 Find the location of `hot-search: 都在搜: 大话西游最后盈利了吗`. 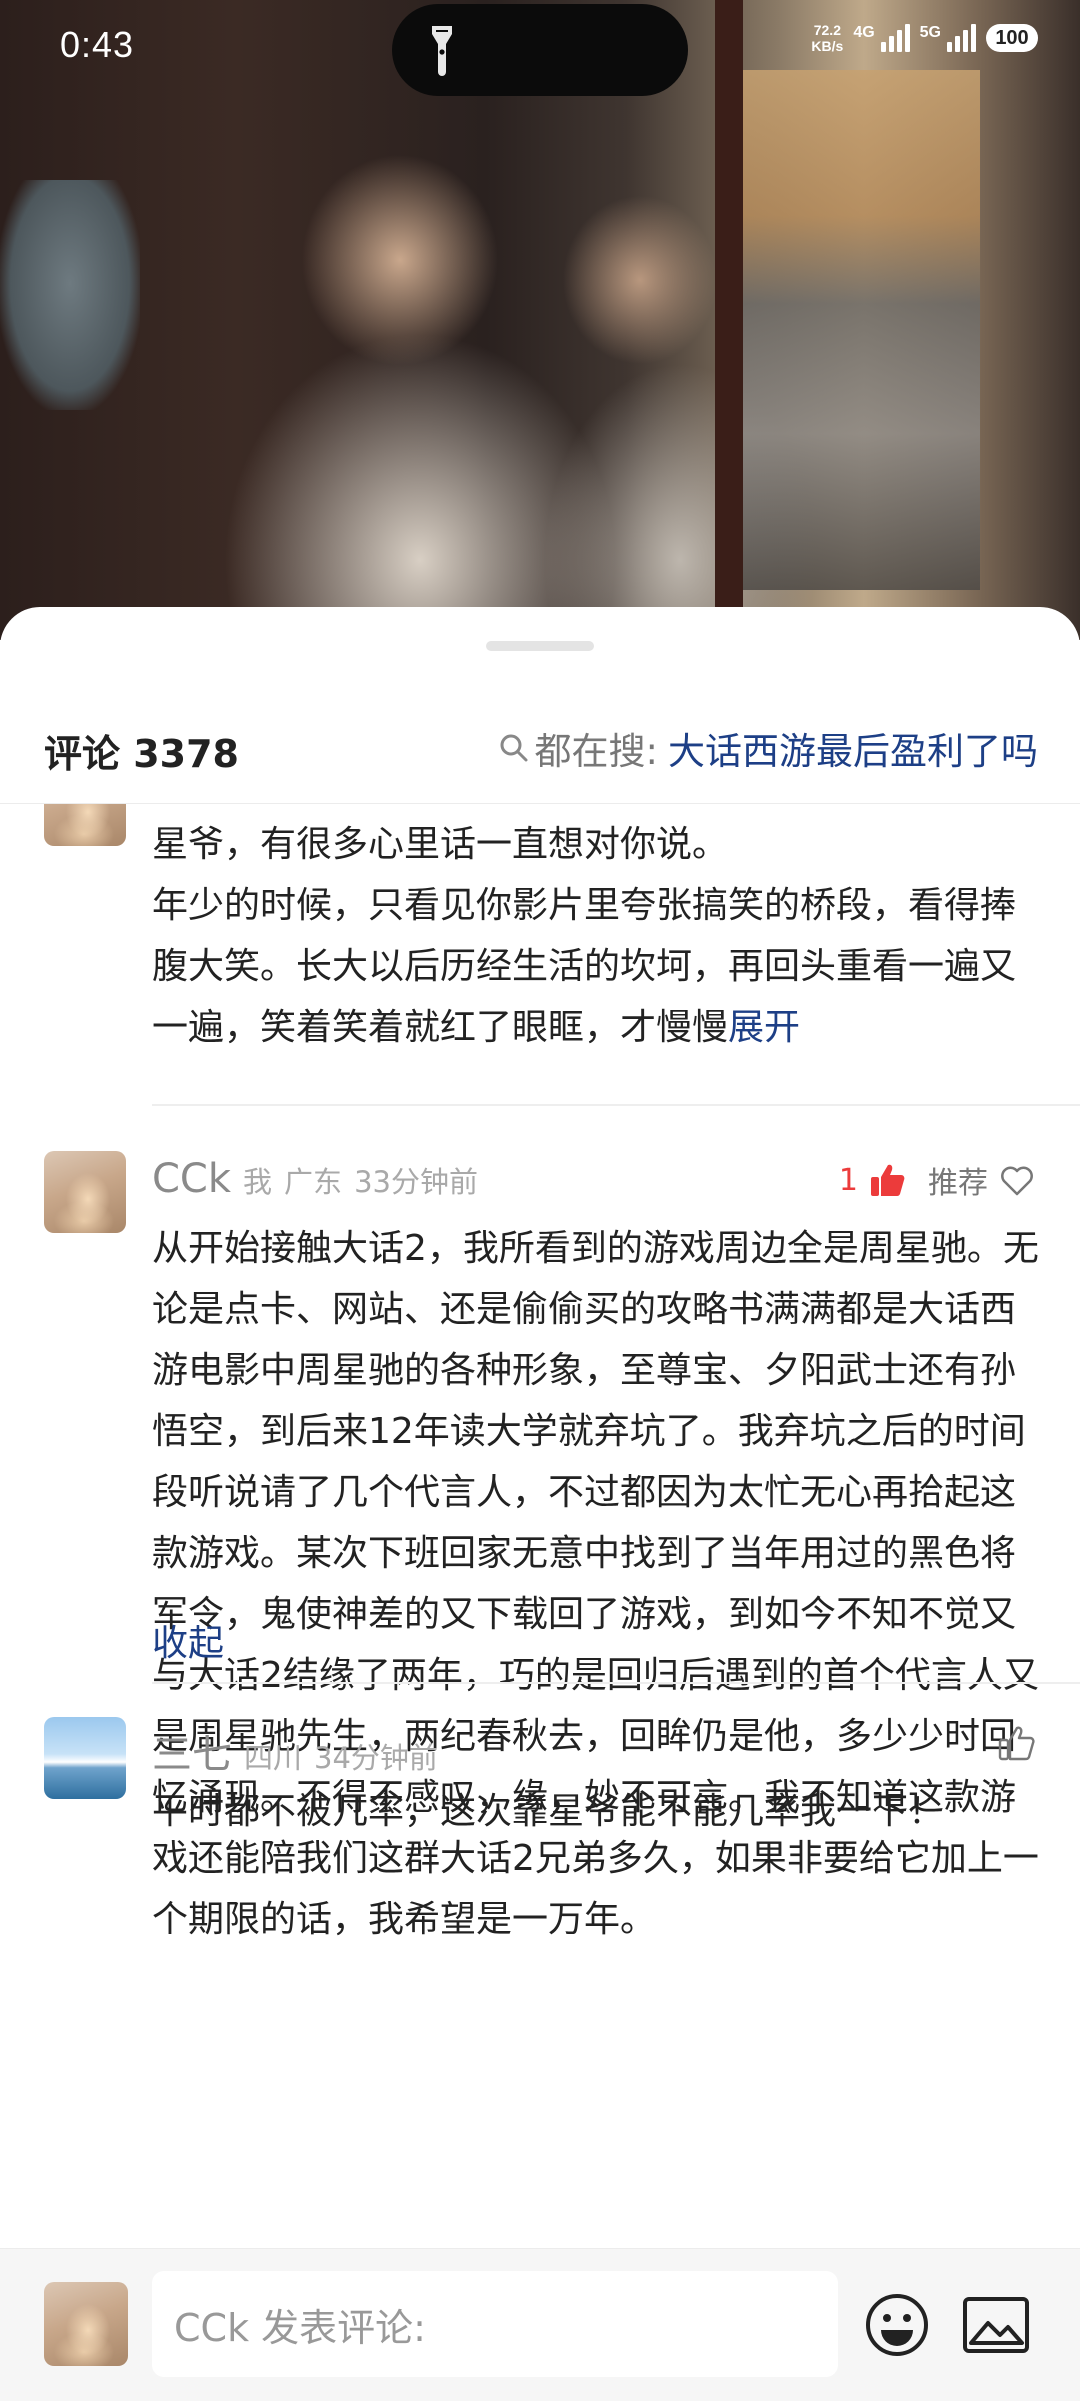

hot-search: 都在搜: 大话西游最后盈利了吗 is located at coordinates (767, 748).